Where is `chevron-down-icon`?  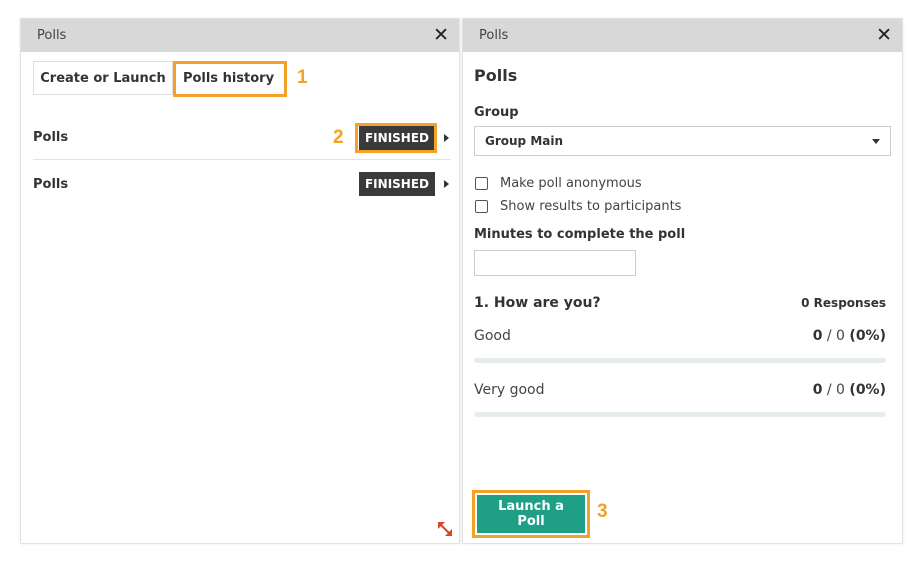
chevron-down-icon is located at coordinates (876, 141).